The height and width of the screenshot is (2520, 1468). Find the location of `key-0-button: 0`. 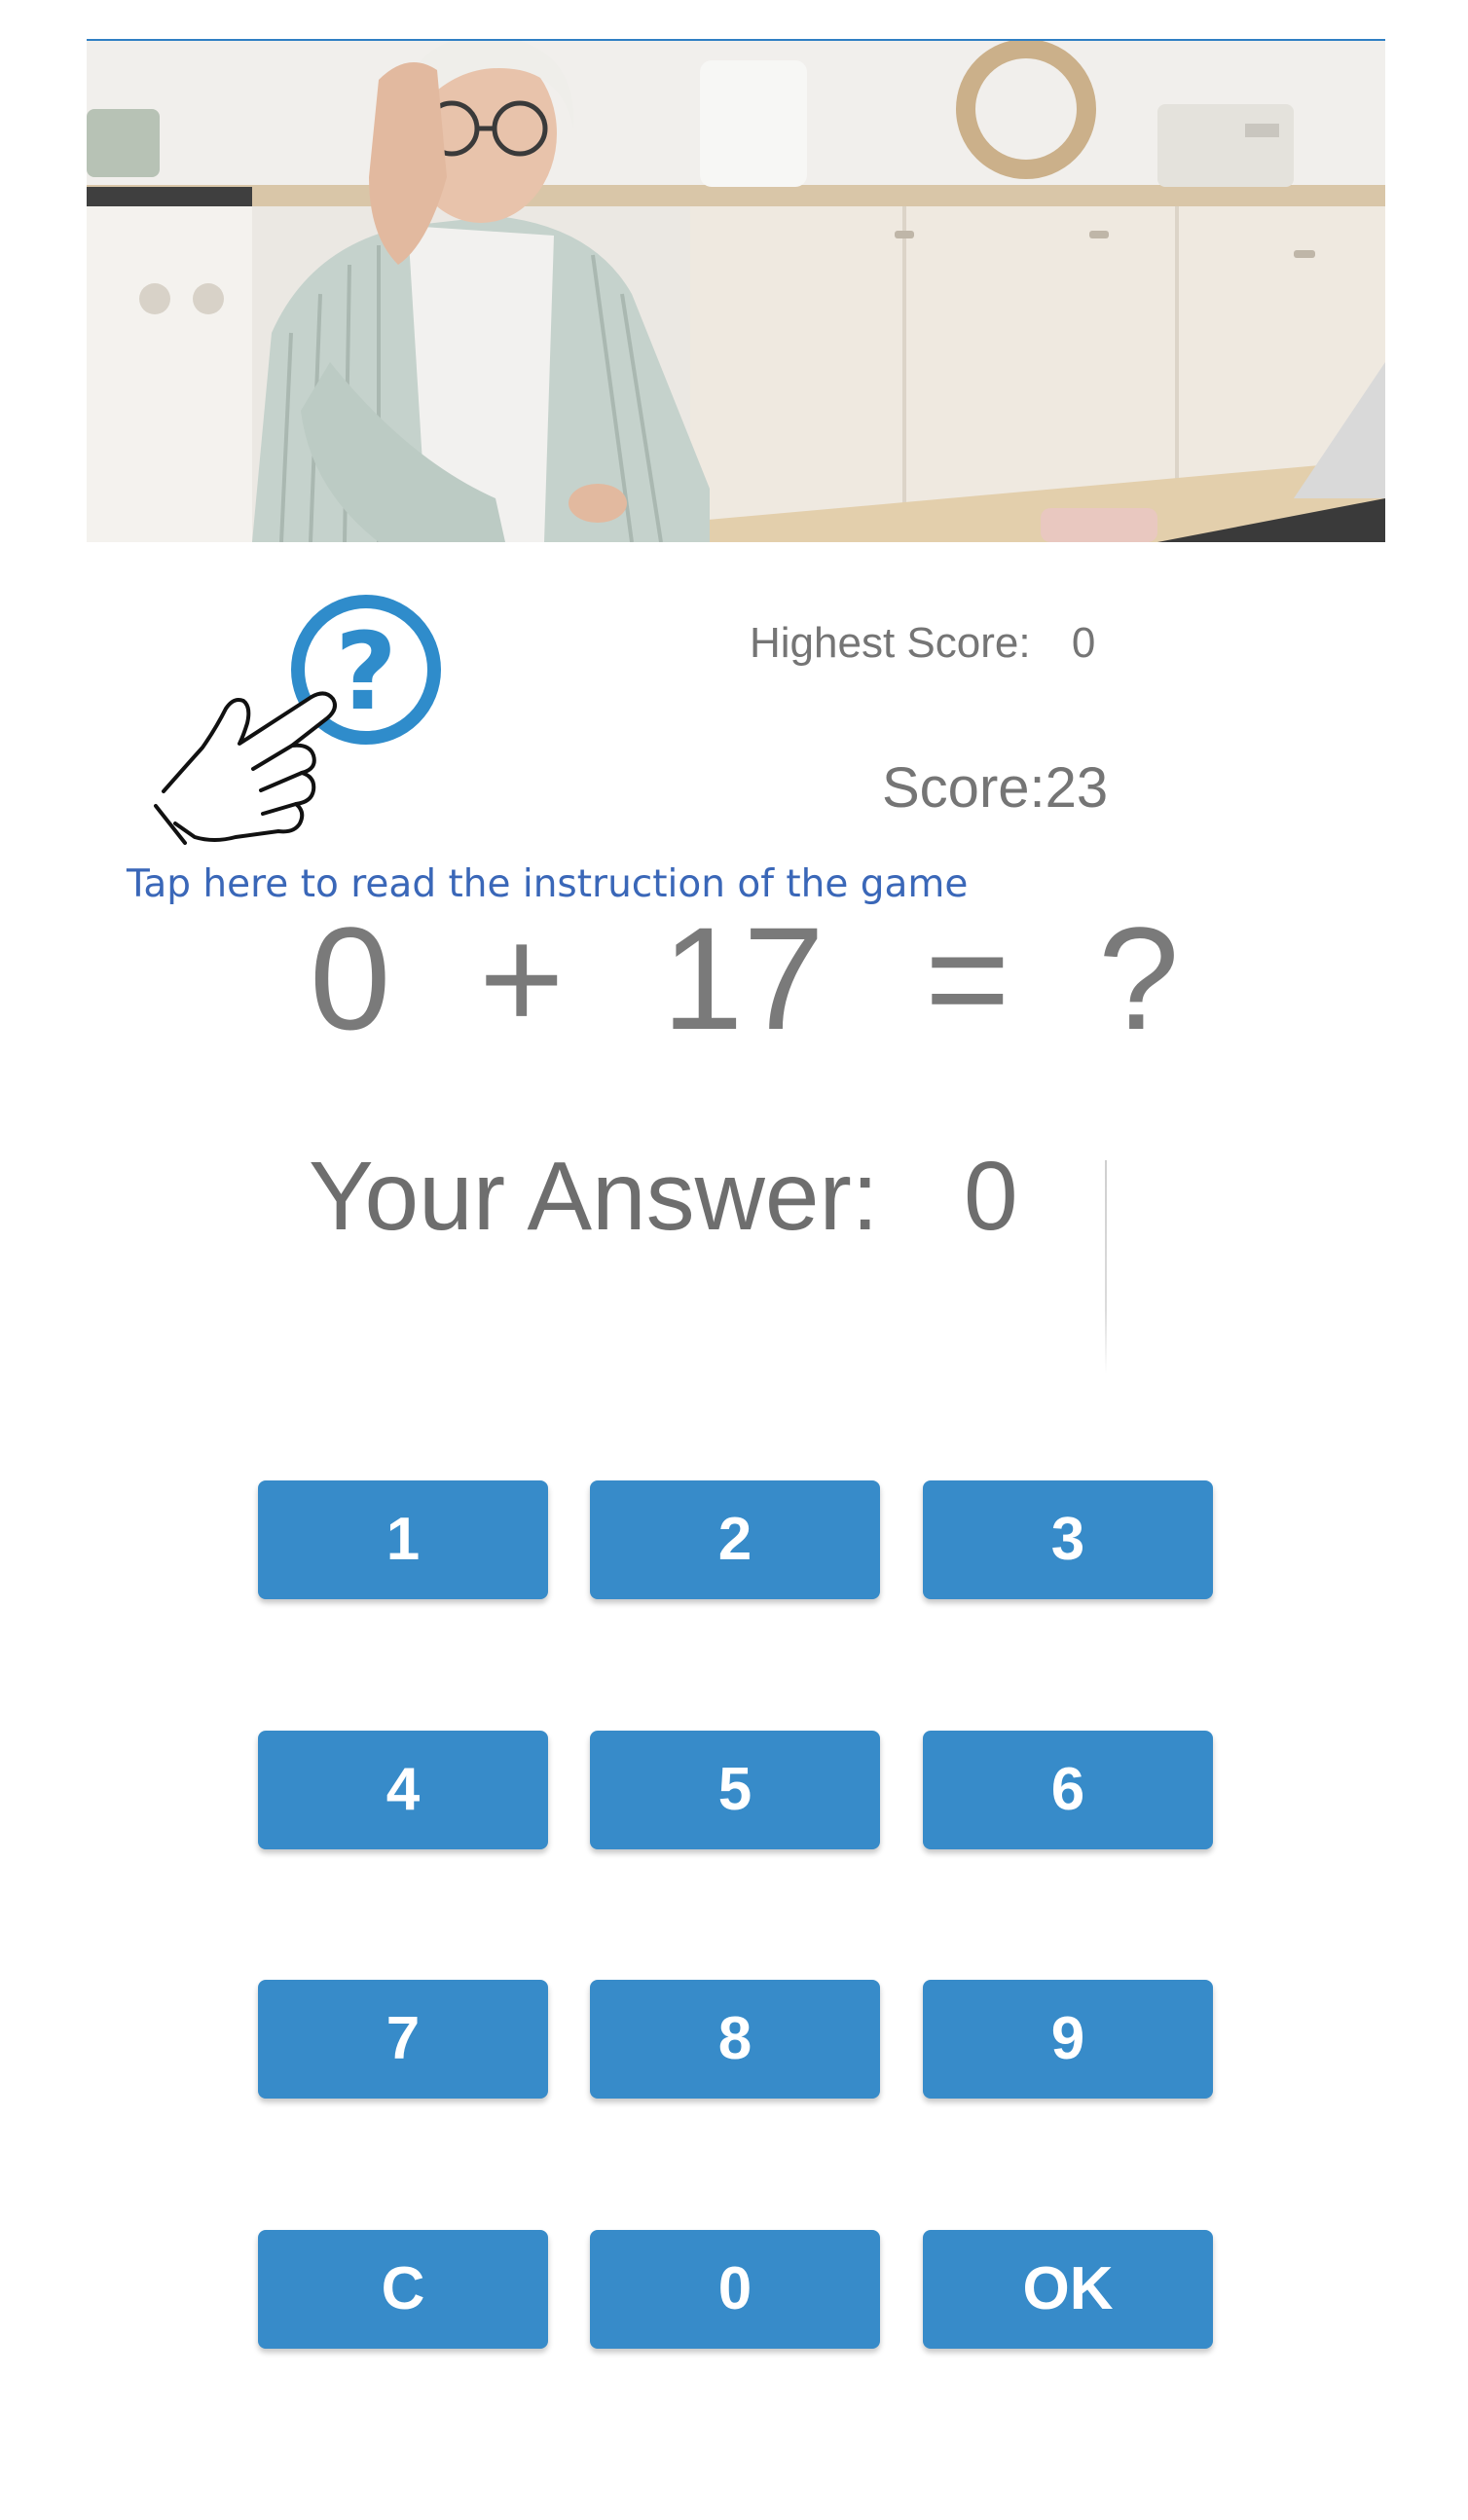

key-0-button: 0 is located at coordinates (735, 2289).